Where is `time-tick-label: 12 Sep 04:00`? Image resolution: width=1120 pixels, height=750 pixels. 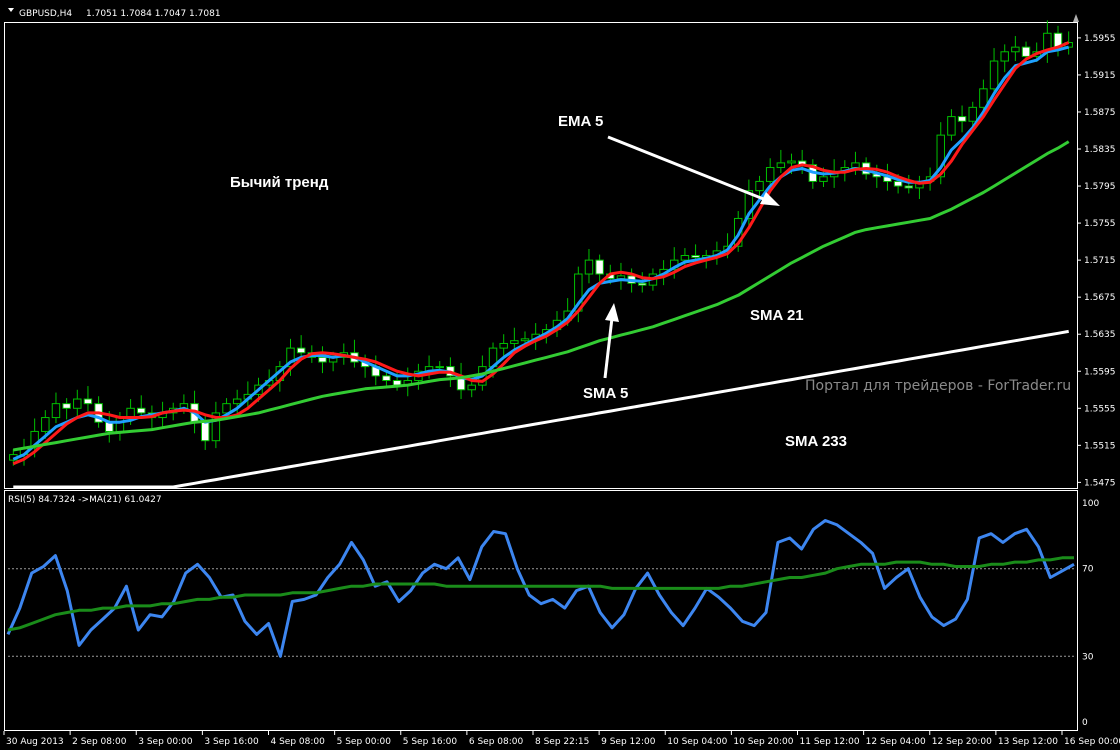
time-tick-label: 12 Sep 04:00 is located at coordinates (896, 742).